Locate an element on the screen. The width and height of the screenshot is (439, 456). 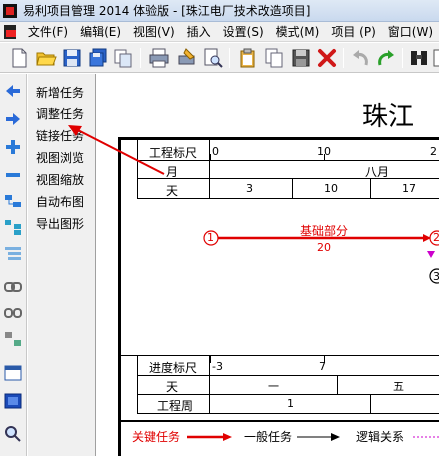
node-3-label: 3 is located at coordinates (436, 276).